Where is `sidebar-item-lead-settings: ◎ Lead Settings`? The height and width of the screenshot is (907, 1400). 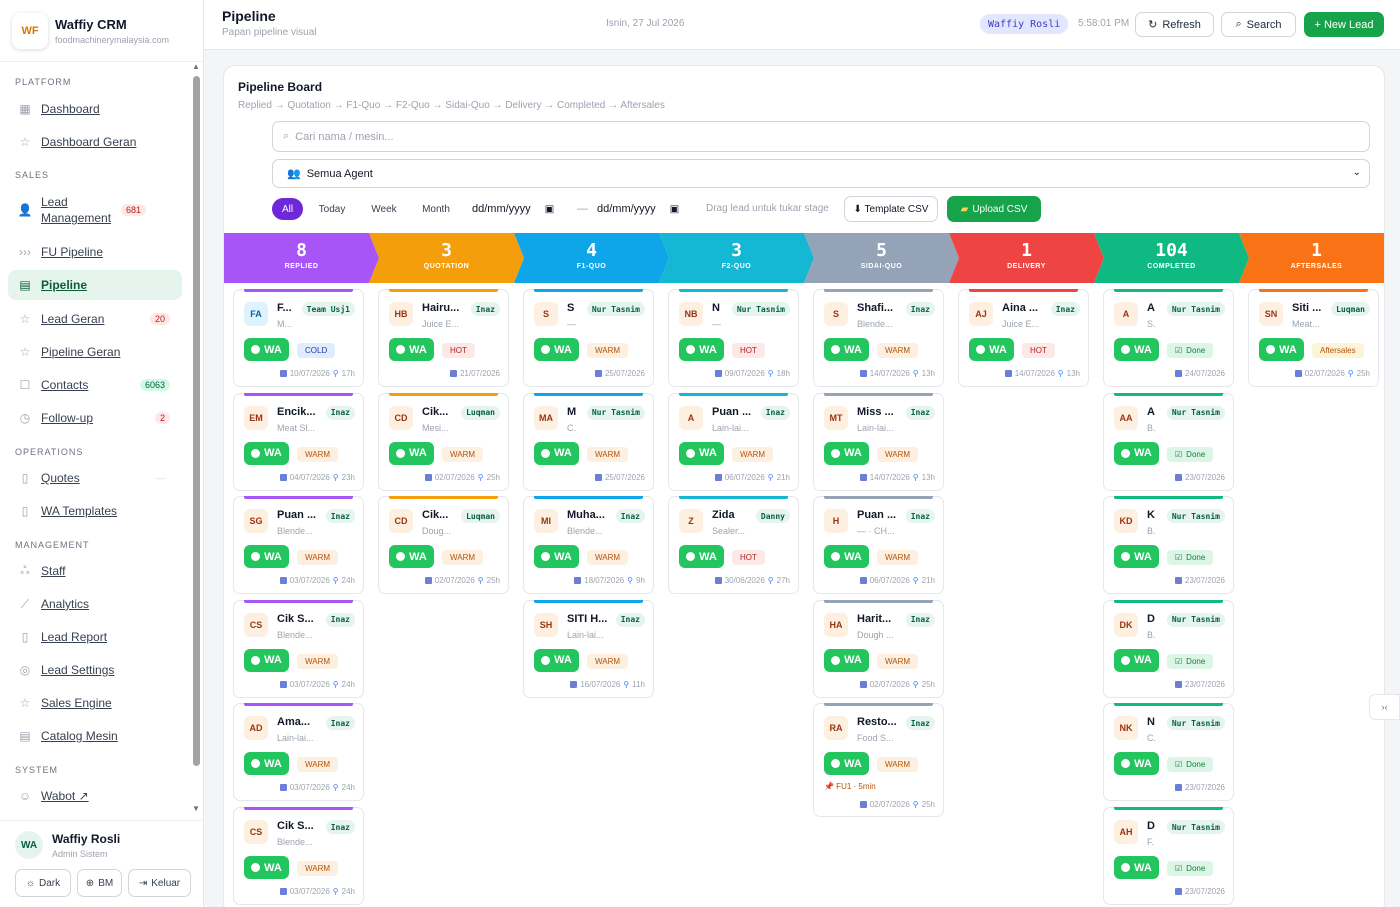 sidebar-item-lead-settings: ◎ Lead Settings is located at coordinates (95, 670).